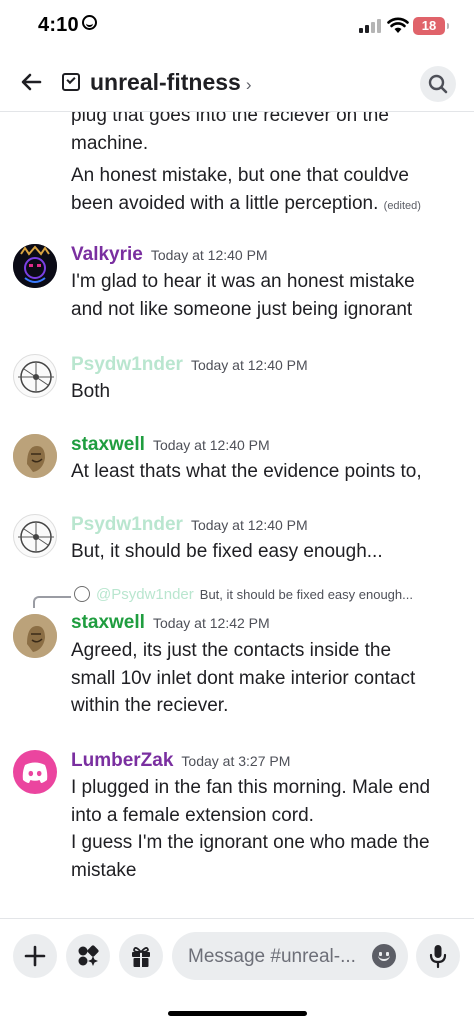 Image resolution: width=474 pixels, height=1024 pixels. I want to click on message-author: Valkyrie Today at 12:40 PM, so click(169, 255).